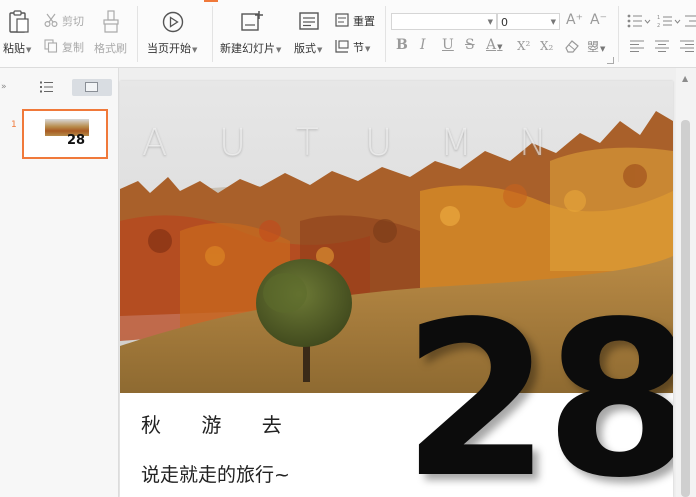  Describe the element at coordinates (51, 46) in the screenshot. I see `copy-icon` at that location.